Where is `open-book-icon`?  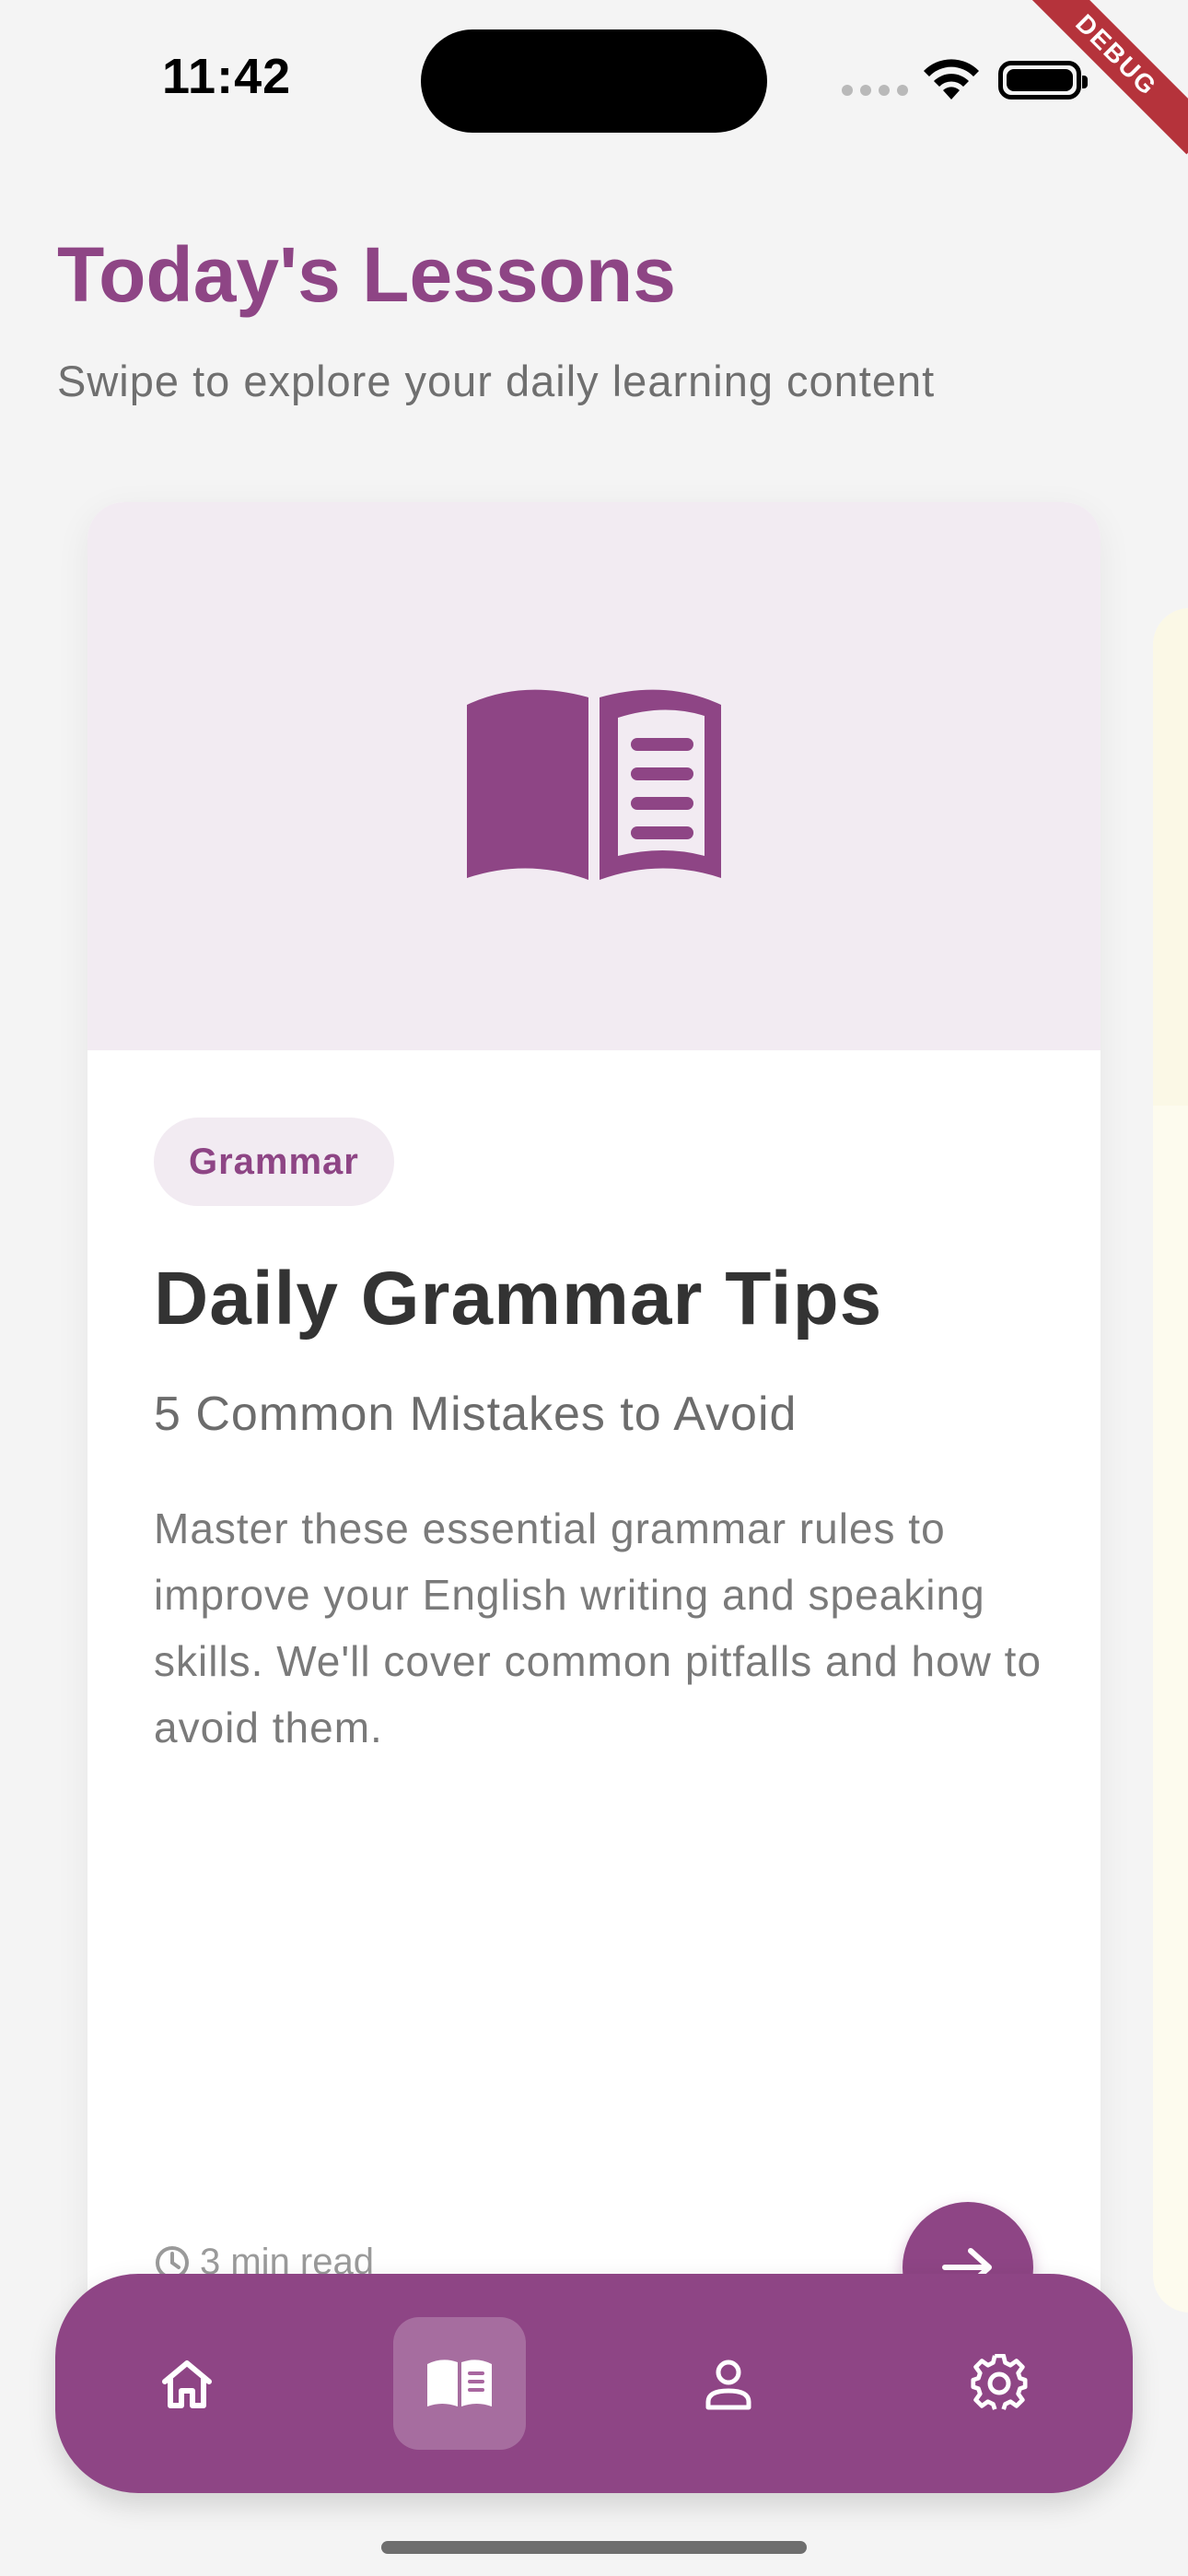
open-book-icon is located at coordinates (594, 784).